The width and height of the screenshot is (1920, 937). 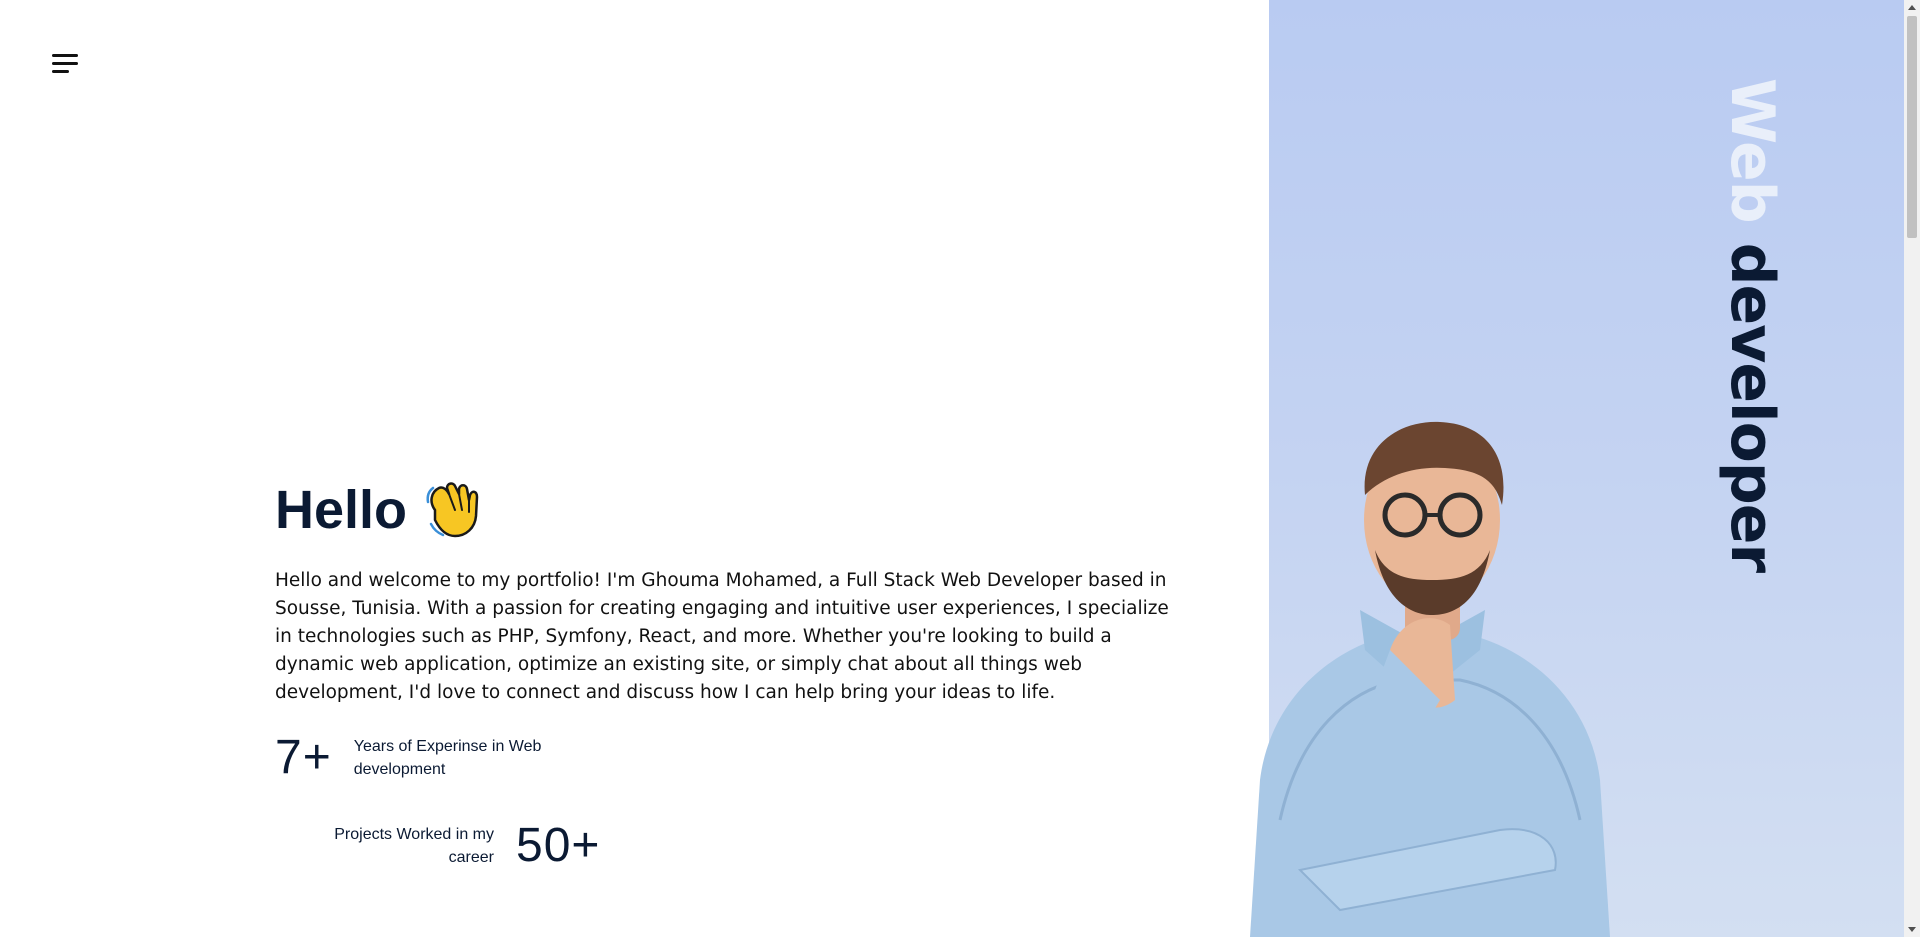 What do you see at coordinates (341, 510) in the screenshot?
I see `greeting-text: Hello` at bounding box center [341, 510].